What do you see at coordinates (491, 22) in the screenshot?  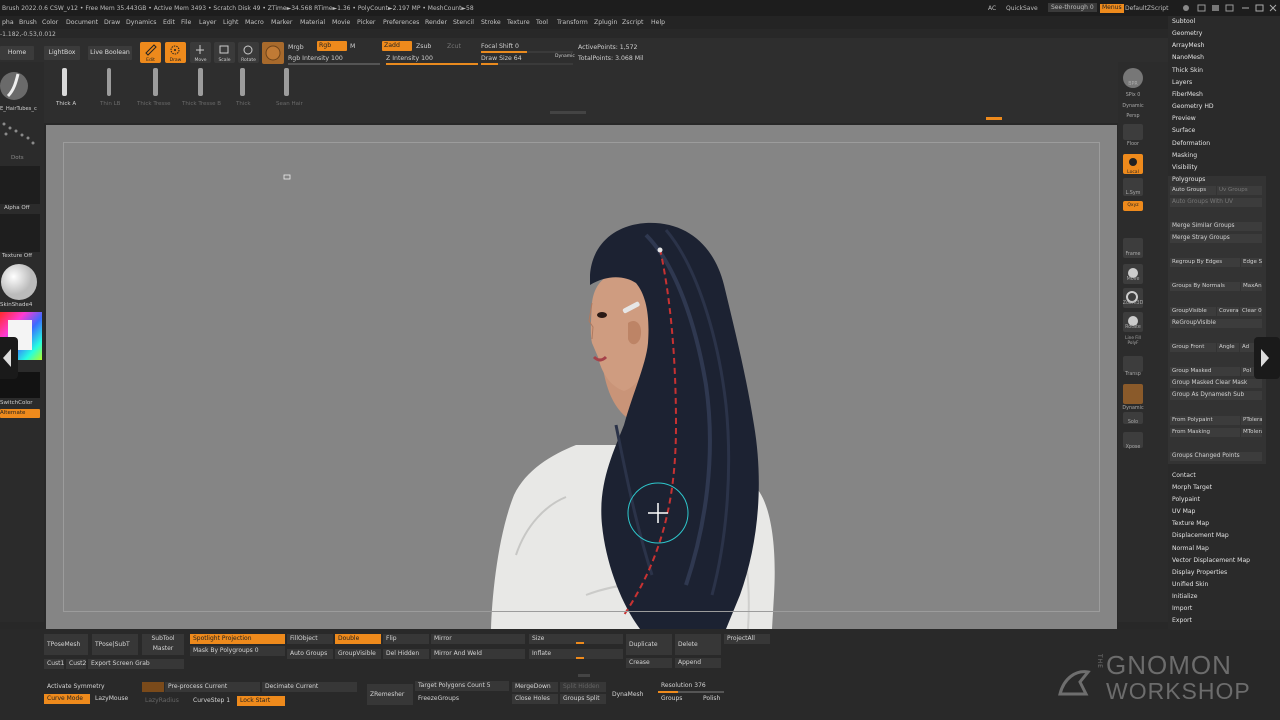 I see `menu-stroke: Stroke` at bounding box center [491, 22].